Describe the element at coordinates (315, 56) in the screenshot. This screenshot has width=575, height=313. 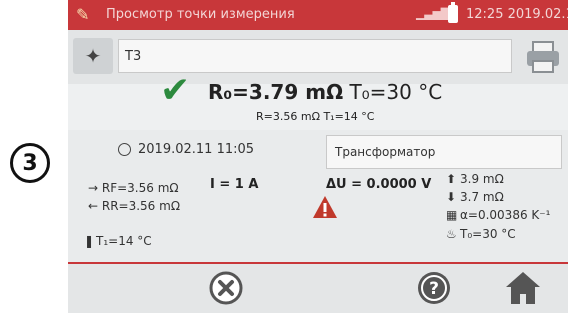
I see `point-name-field: T3` at that location.